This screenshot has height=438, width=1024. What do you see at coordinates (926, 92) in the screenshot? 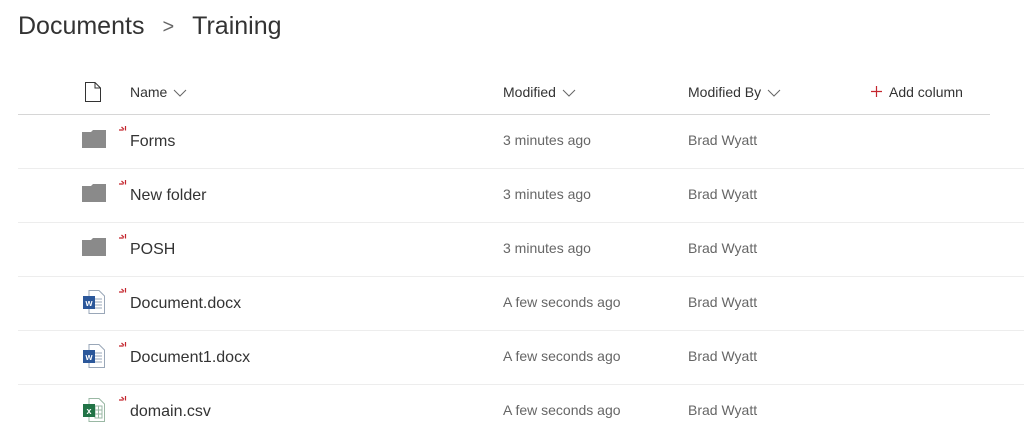
I see `add-column-label: Add column` at bounding box center [926, 92].